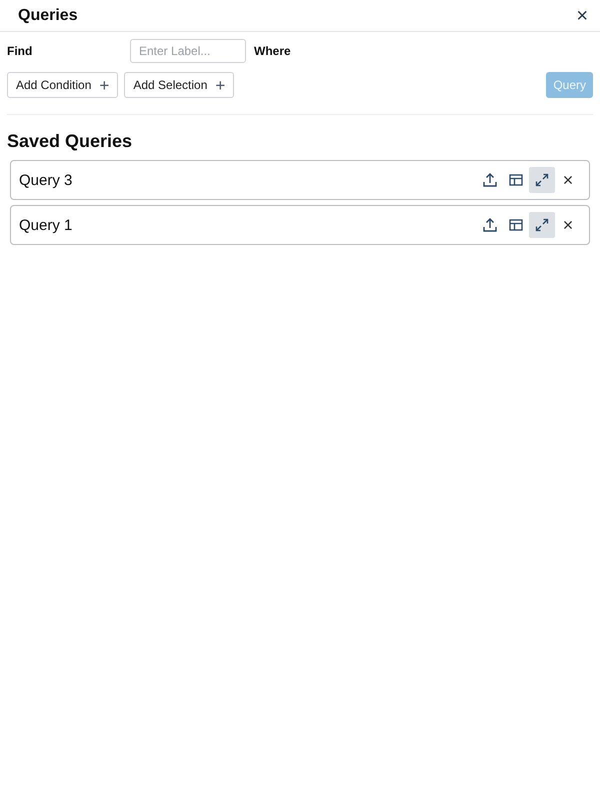  I want to click on close-button: ×, so click(582, 16).